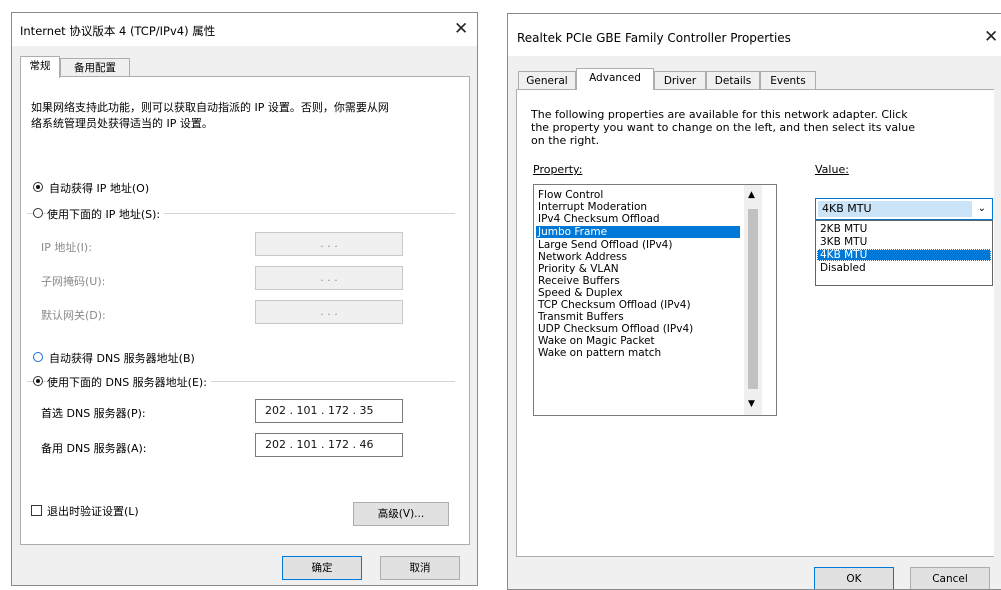  What do you see at coordinates (950, 578) in the screenshot?
I see `cancel-button: Cancel` at bounding box center [950, 578].